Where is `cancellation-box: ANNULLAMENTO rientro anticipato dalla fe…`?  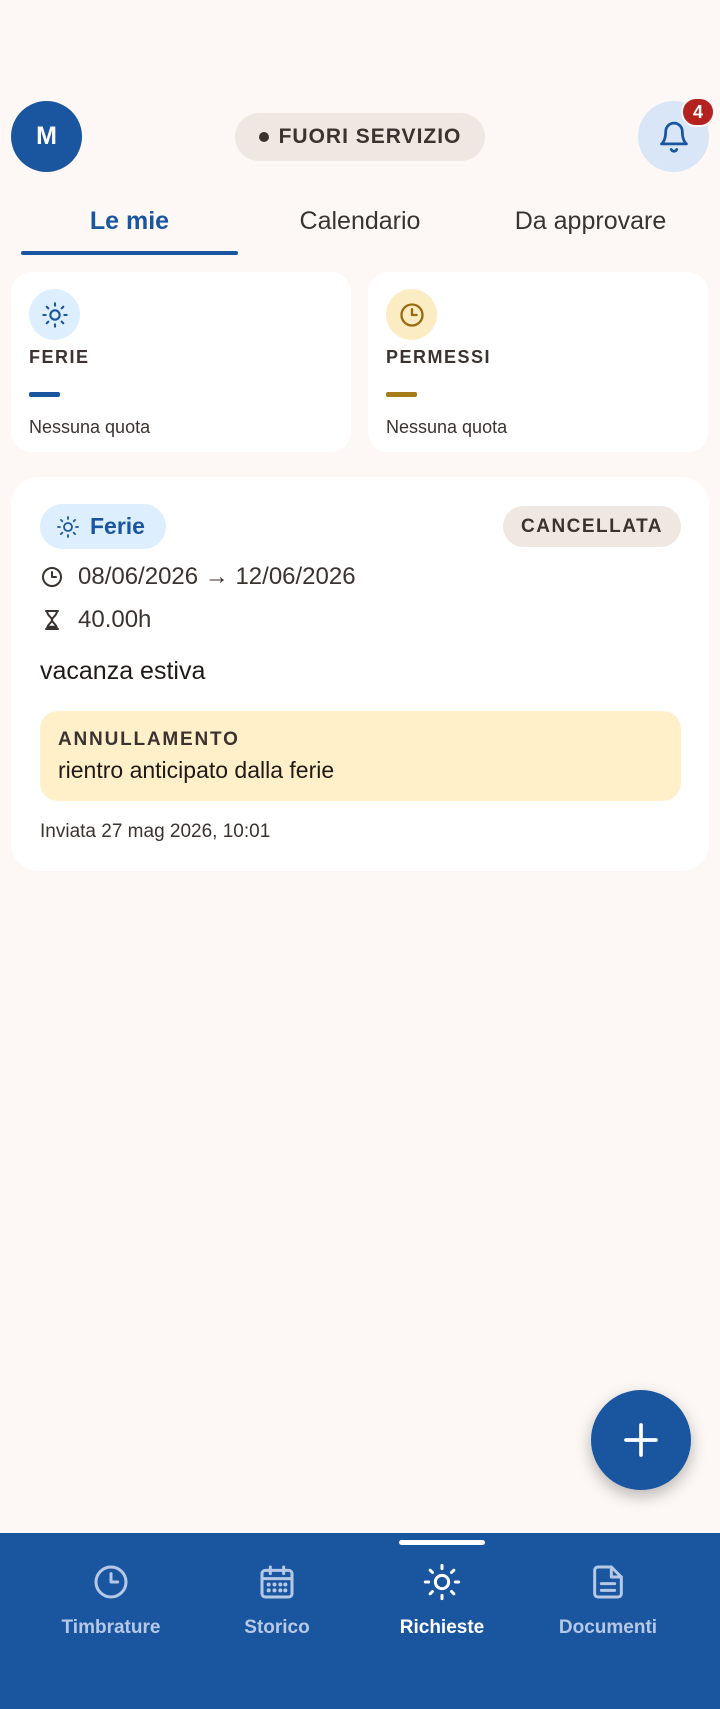 cancellation-box: ANNULLAMENTO rientro anticipato dalla fe… is located at coordinates (360, 756).